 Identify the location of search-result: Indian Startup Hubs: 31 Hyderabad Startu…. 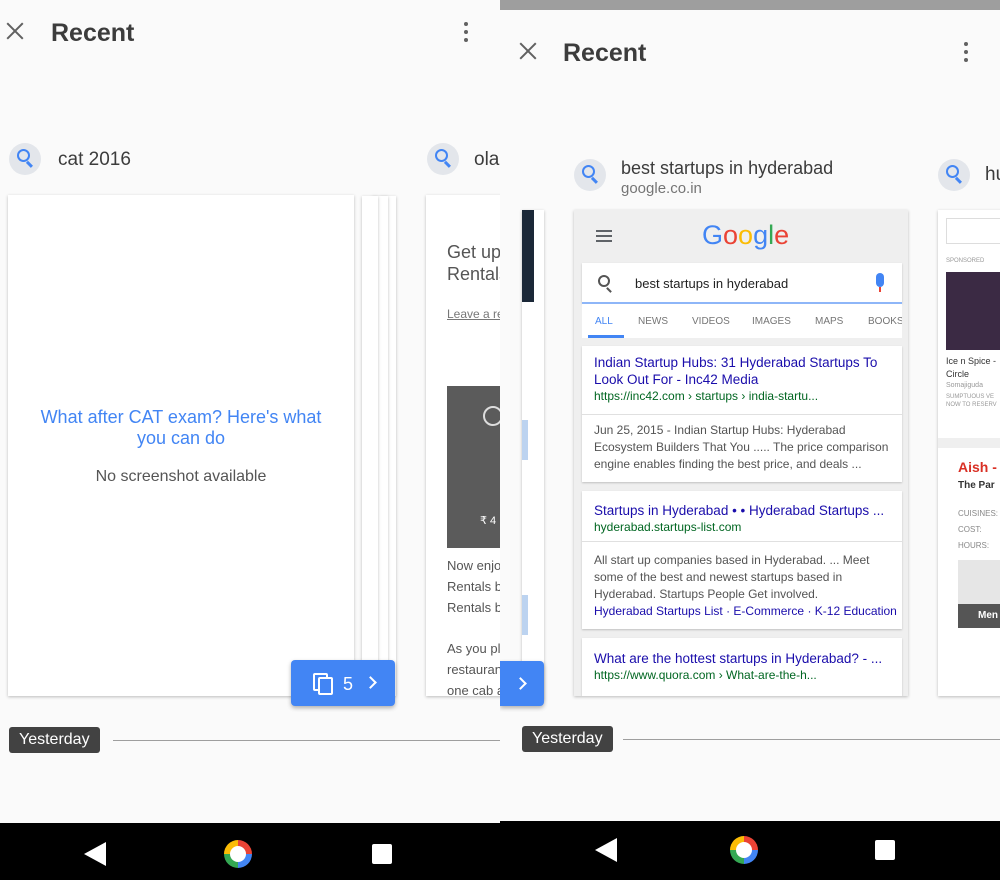
(742, 414).